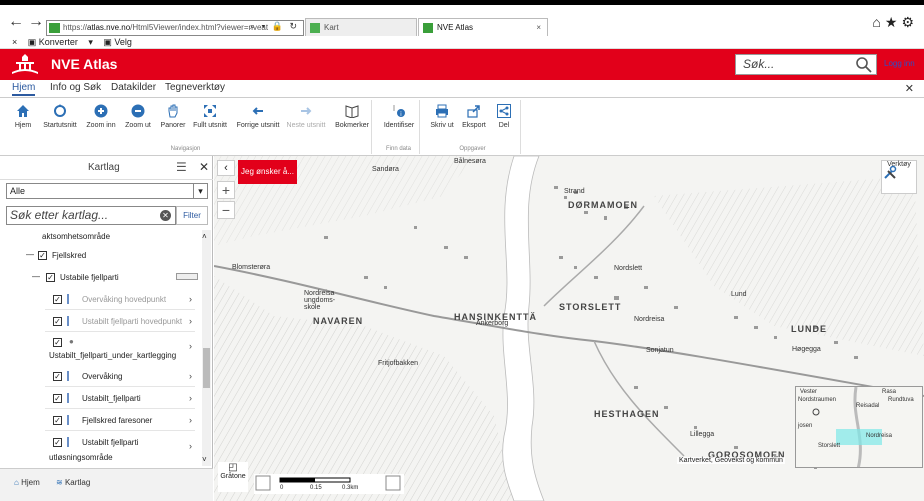 The height and width of the screenshot is (501, 924). What do you see at coordinates (204, 236) in the screenshot?
I see `chevron-up-icon: ˄` at bounding box center [204, 236].